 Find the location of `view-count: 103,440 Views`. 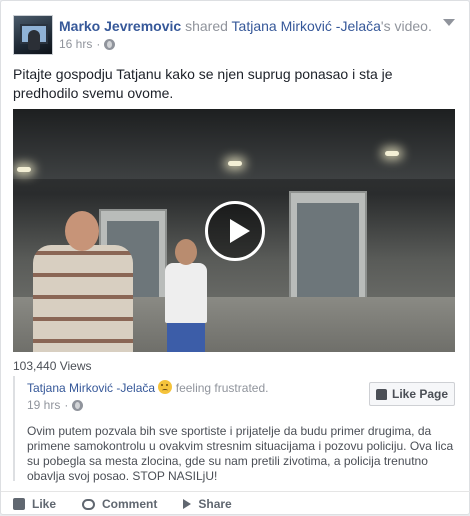

view-count: 103,440 Views is located at coordinates (52, 366).